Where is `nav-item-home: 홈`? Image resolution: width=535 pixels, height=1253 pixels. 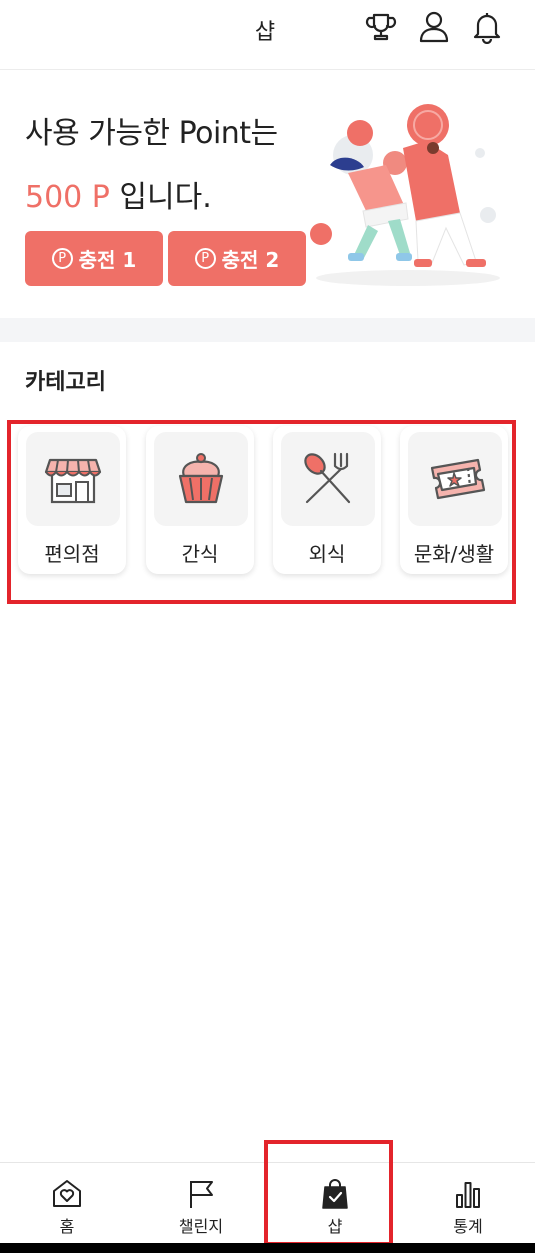
nav-item-home: 홈 is located at coordinates (67, 1203).